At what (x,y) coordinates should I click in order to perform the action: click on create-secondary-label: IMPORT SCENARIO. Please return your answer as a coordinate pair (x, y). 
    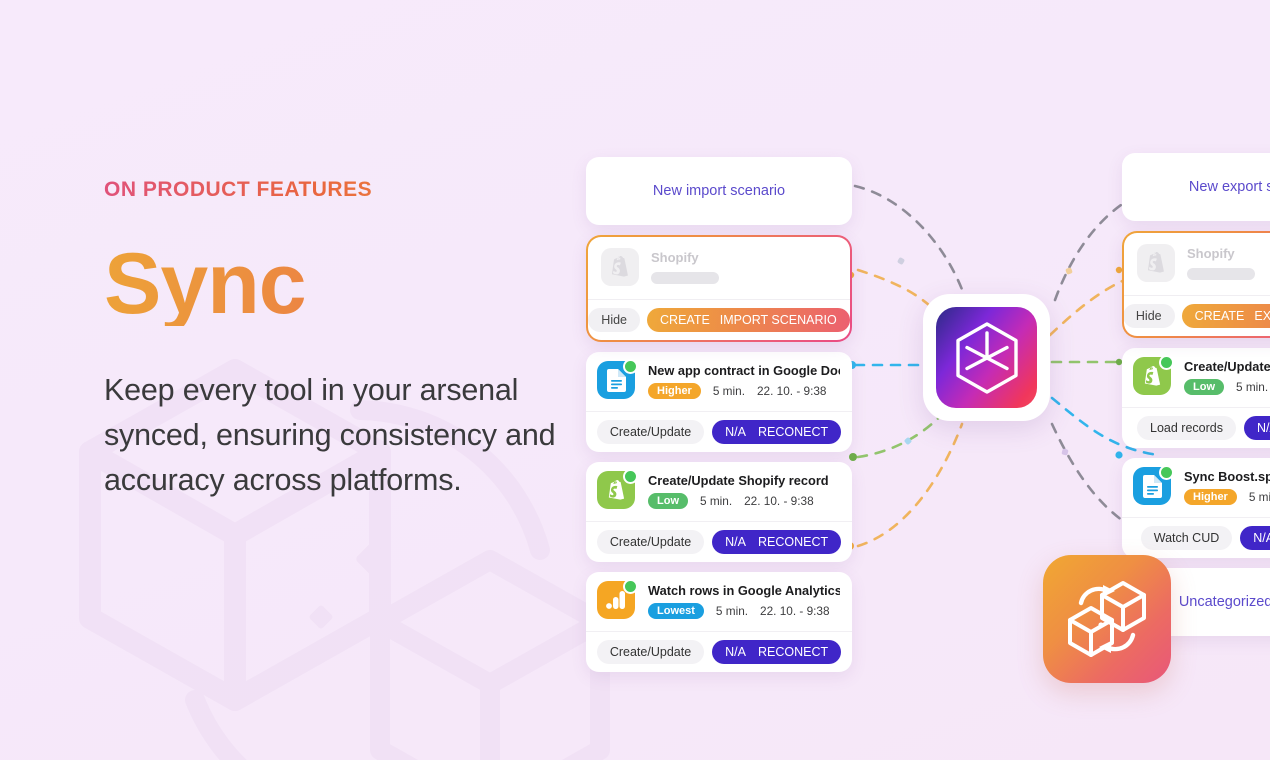
    Looking at the image, I should click on (778, 320).